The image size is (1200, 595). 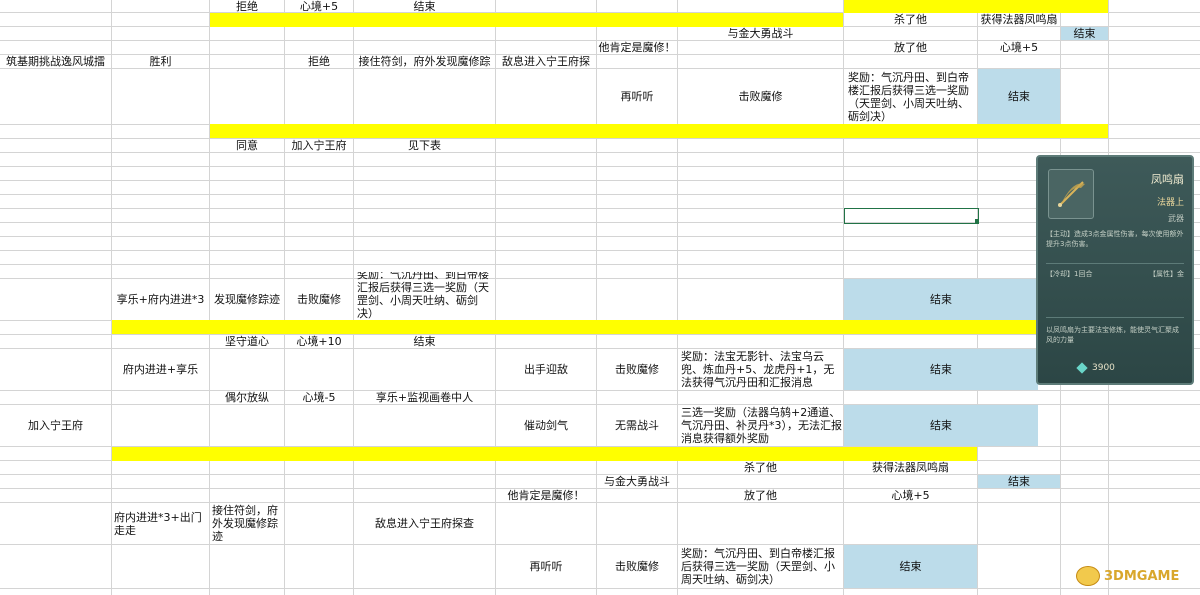 What do you see at coordinates (546, 61) in the screenshot?
I see `cell: 敌息进入宁王府探` at bounding box center [546, 61].